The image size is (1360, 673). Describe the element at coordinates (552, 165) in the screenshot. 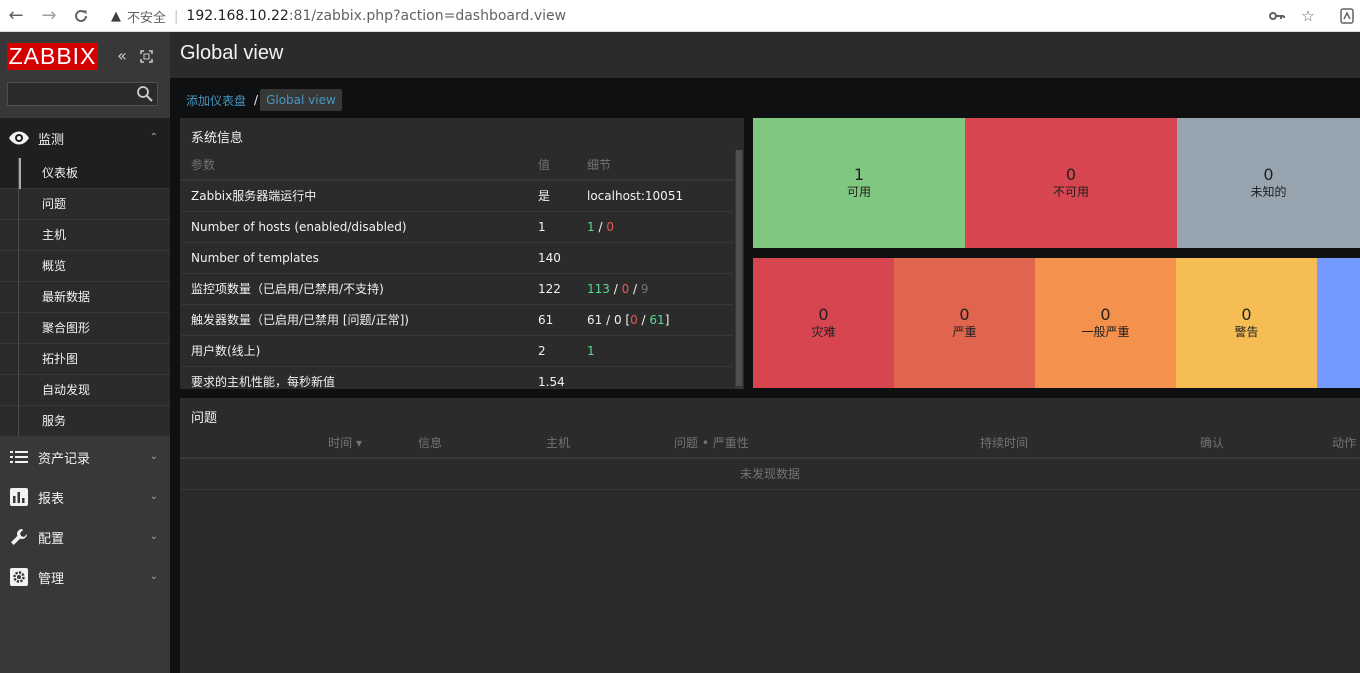

I see `column-header: 值` at that location.